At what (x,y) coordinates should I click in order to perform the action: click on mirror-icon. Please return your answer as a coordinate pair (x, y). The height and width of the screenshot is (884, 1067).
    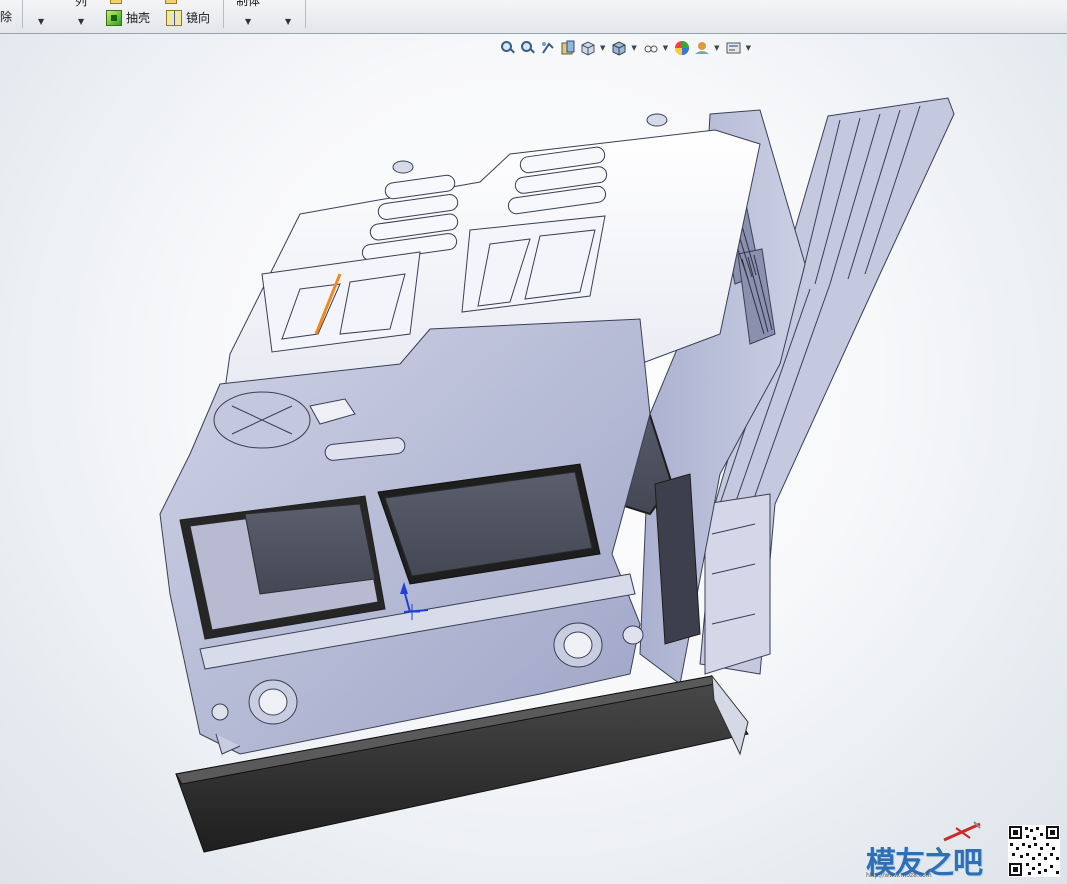
    Looking at the image, I should click on (174, 17).